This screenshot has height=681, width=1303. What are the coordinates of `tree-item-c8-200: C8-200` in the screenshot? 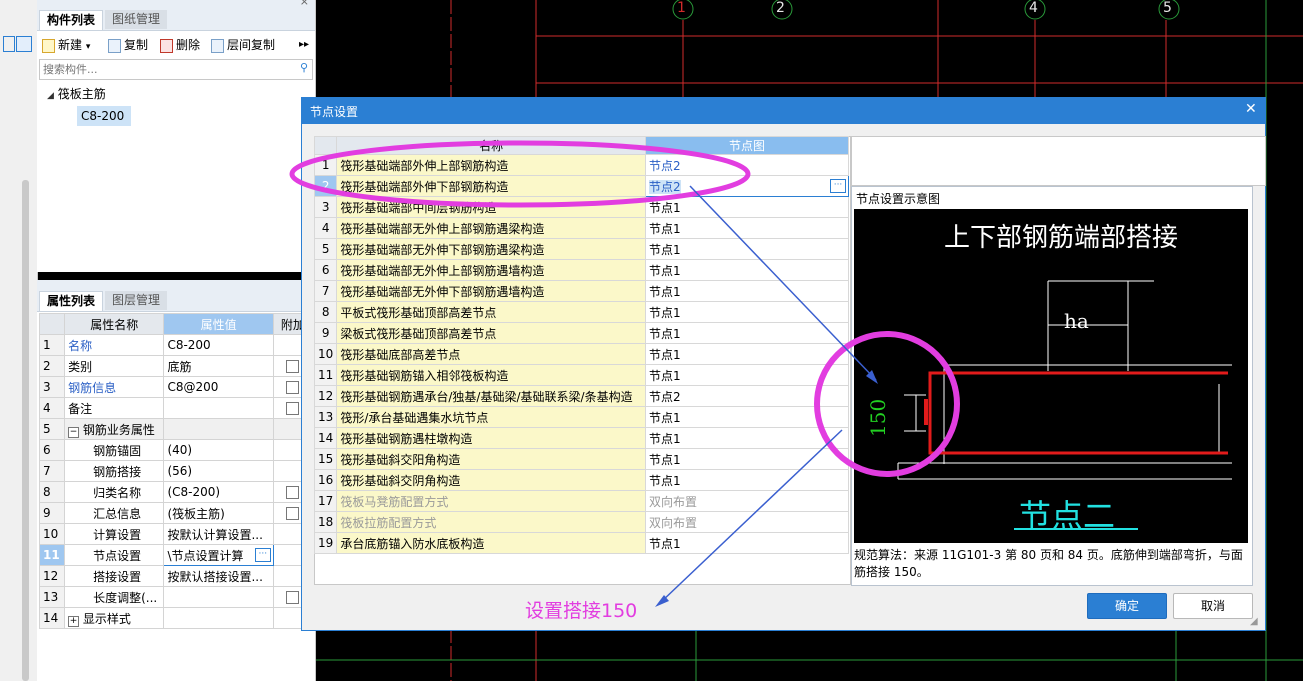 It's located at (104, 116).